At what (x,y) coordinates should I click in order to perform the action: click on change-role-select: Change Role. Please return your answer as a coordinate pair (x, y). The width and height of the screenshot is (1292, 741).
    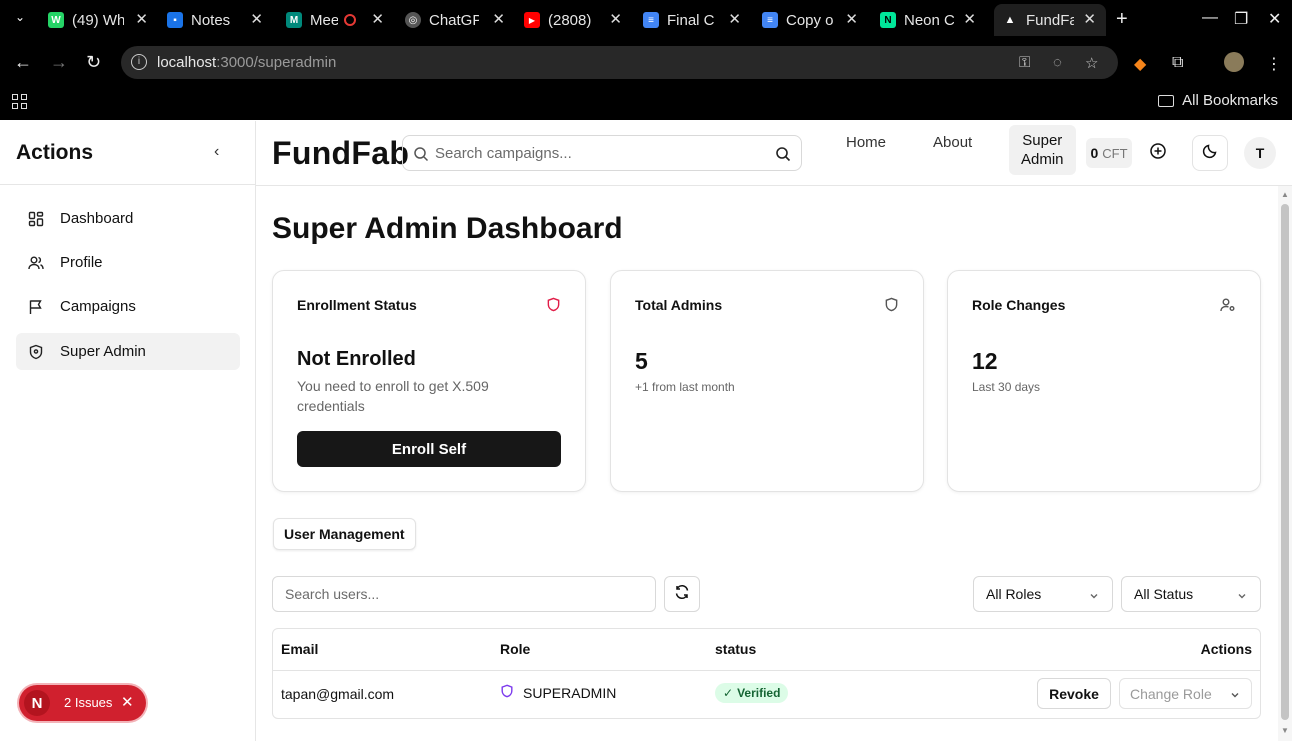
    Looking at the image, I should click on (1185, 693).